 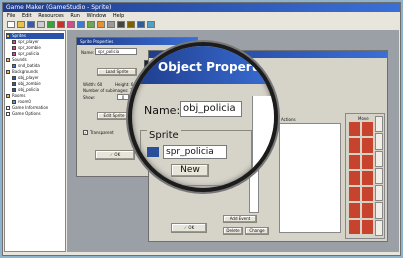 I want to click on new-icon, so click(x=11, y=24).